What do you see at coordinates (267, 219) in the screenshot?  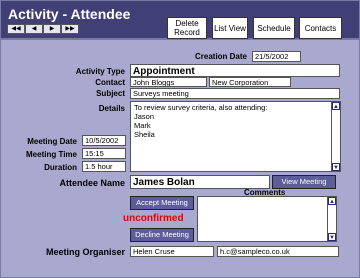 I see `comments-textarea: ▲ ▼` at bounding box center [267, 219].